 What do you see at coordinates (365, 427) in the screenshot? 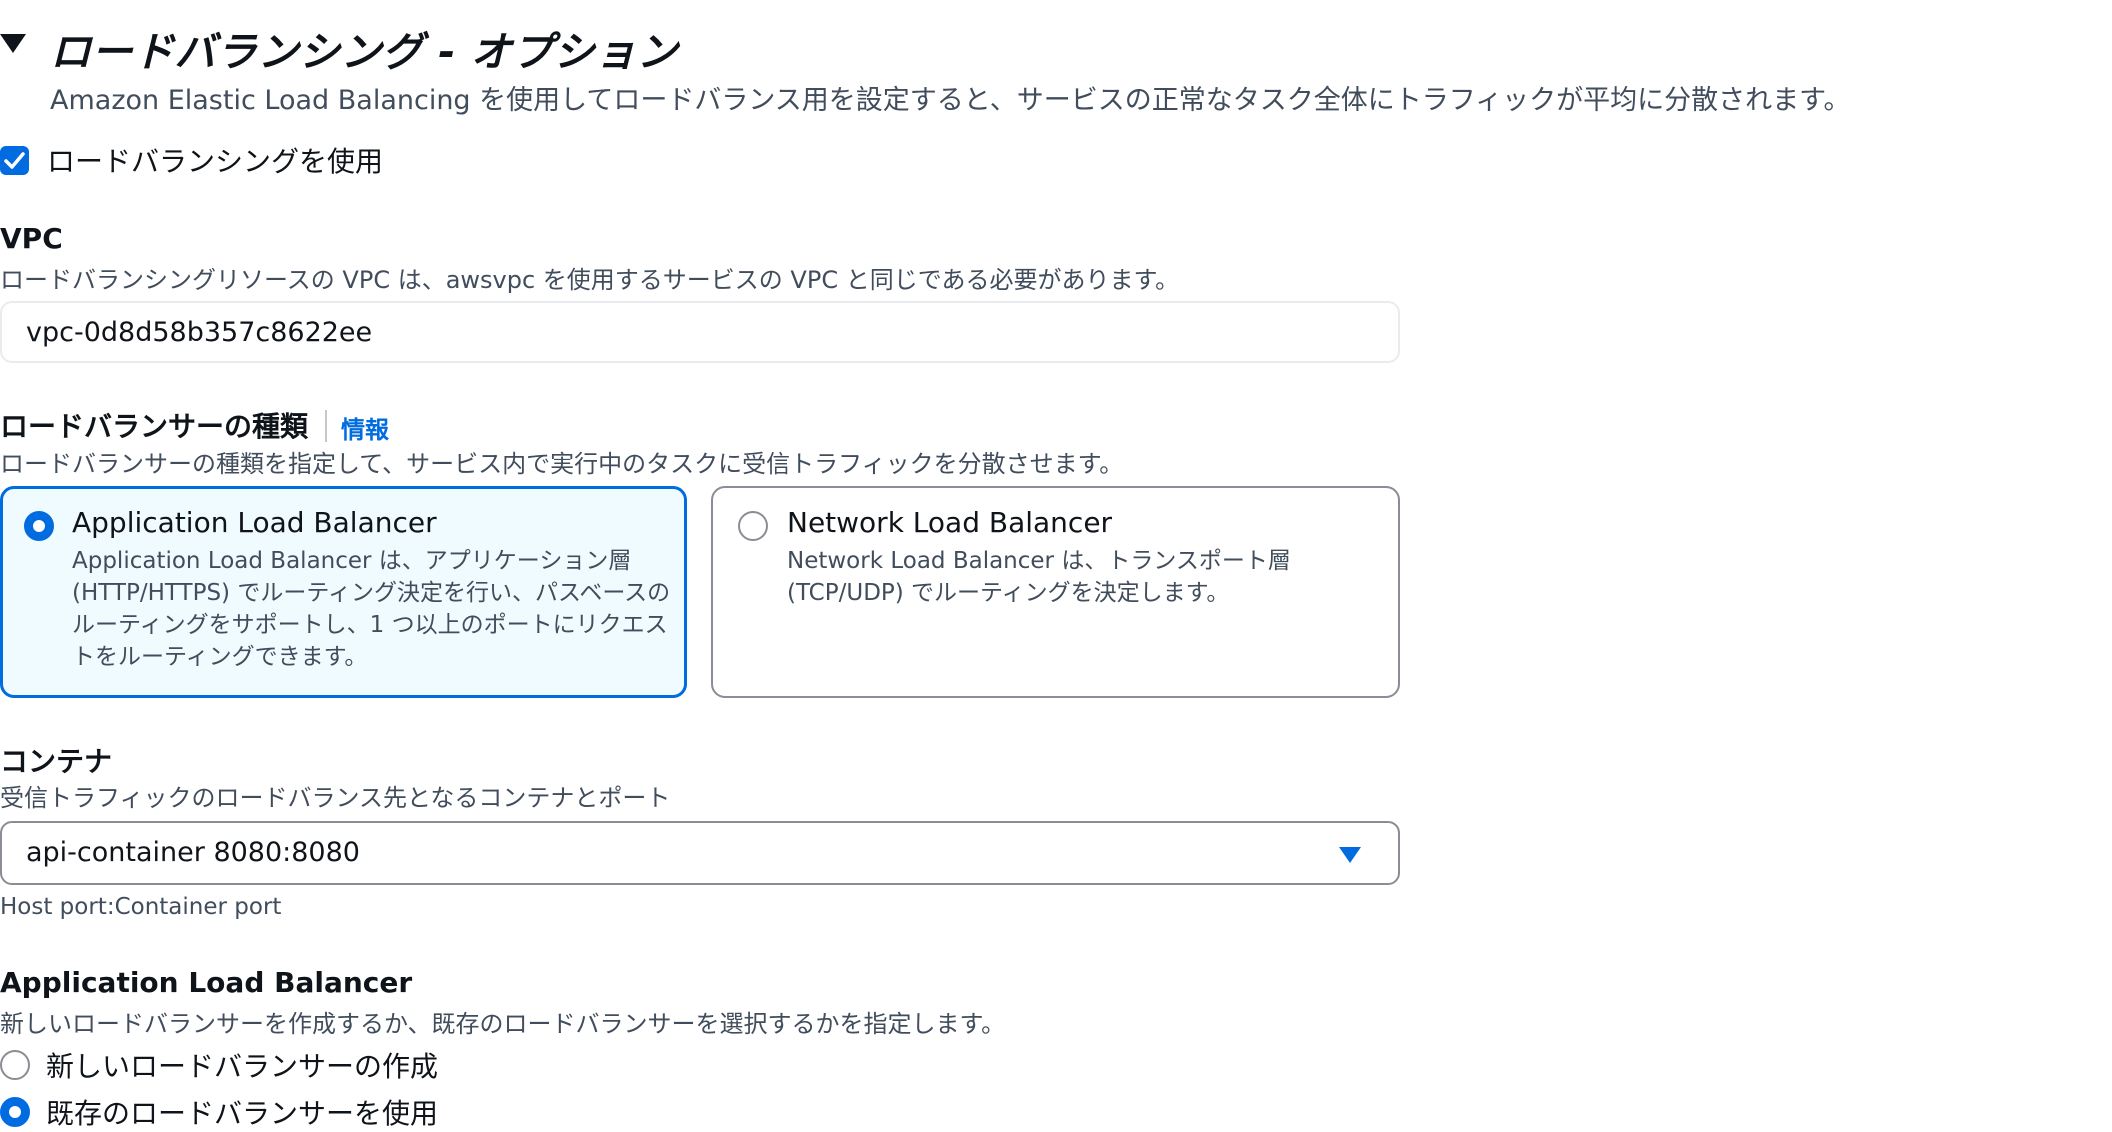
I see `info-link: 情報` at bounding box center [365, 427].